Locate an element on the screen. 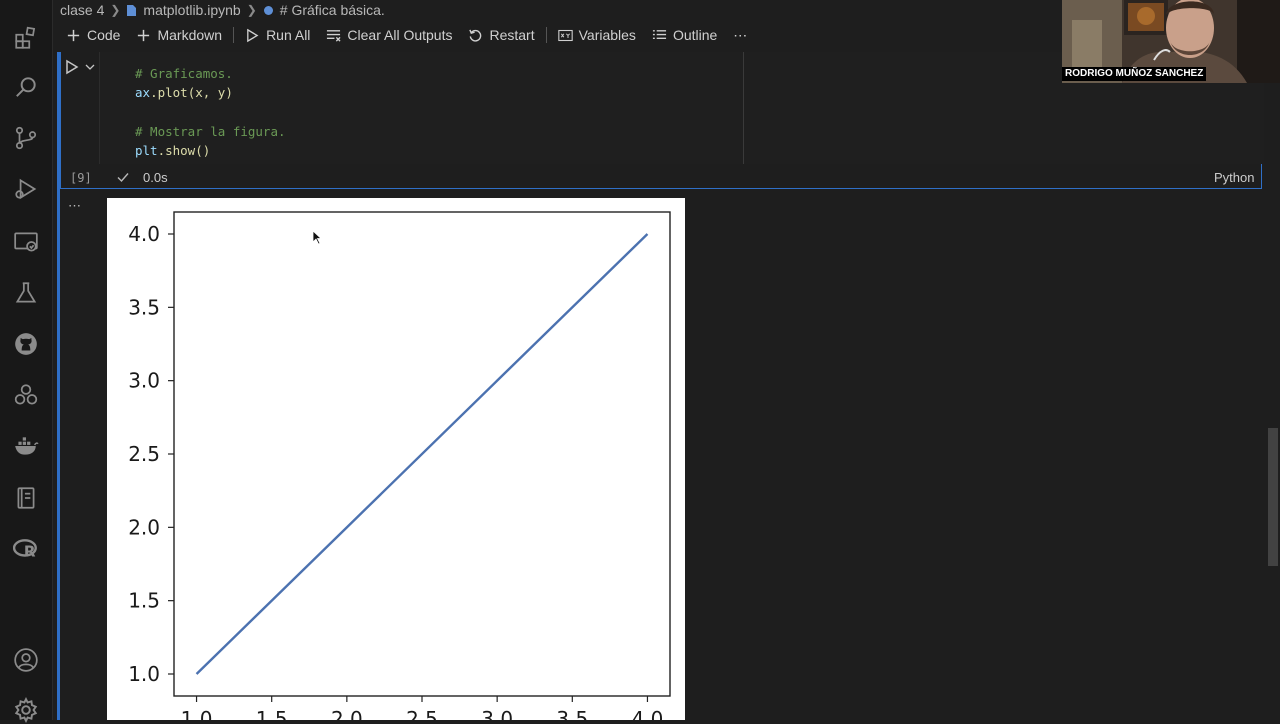 The height and width of the screenshot is (724, 1280). run-debug-icon is located at coordinates (26, 189).